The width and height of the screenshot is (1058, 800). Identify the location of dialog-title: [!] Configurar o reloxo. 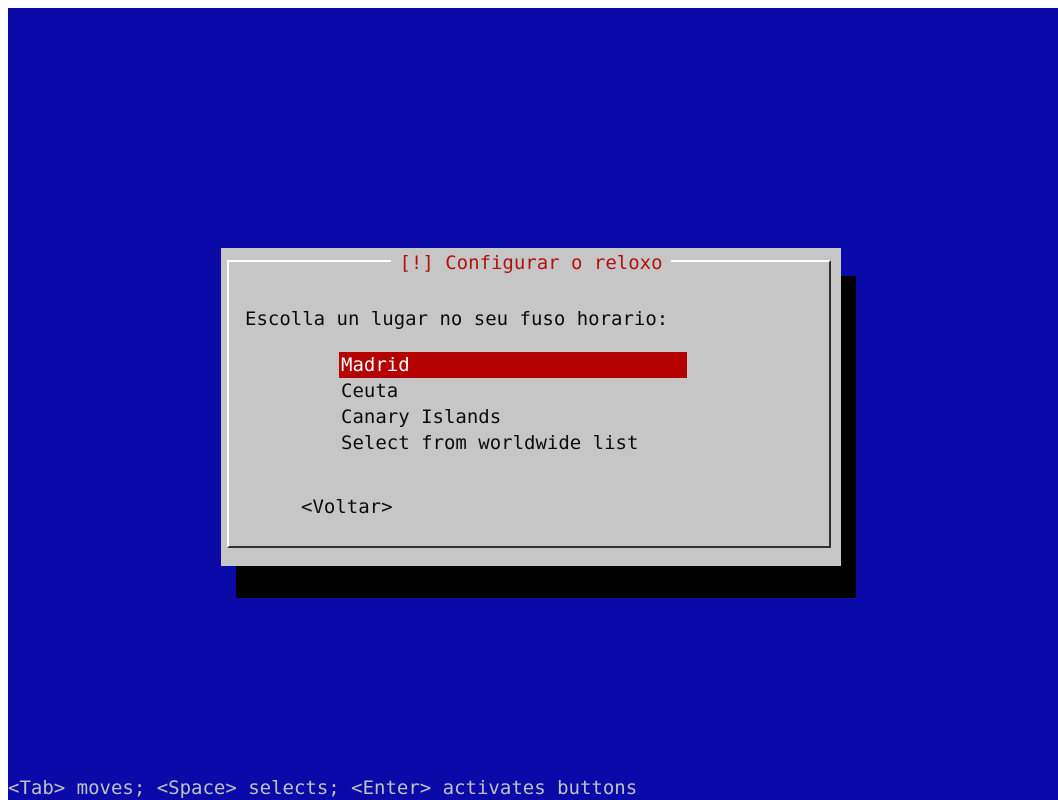
(531, 263).